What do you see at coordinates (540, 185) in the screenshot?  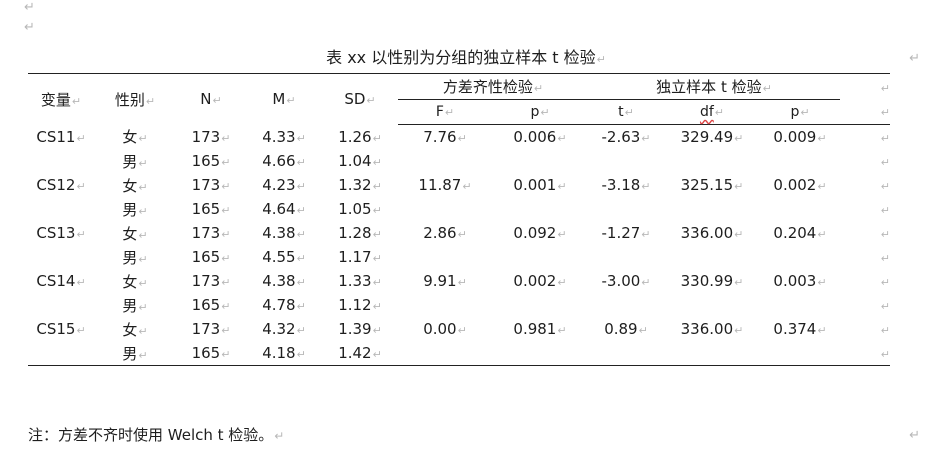 I see `cell-p-levene: 0.001↵` at bounding box center [540, 185].